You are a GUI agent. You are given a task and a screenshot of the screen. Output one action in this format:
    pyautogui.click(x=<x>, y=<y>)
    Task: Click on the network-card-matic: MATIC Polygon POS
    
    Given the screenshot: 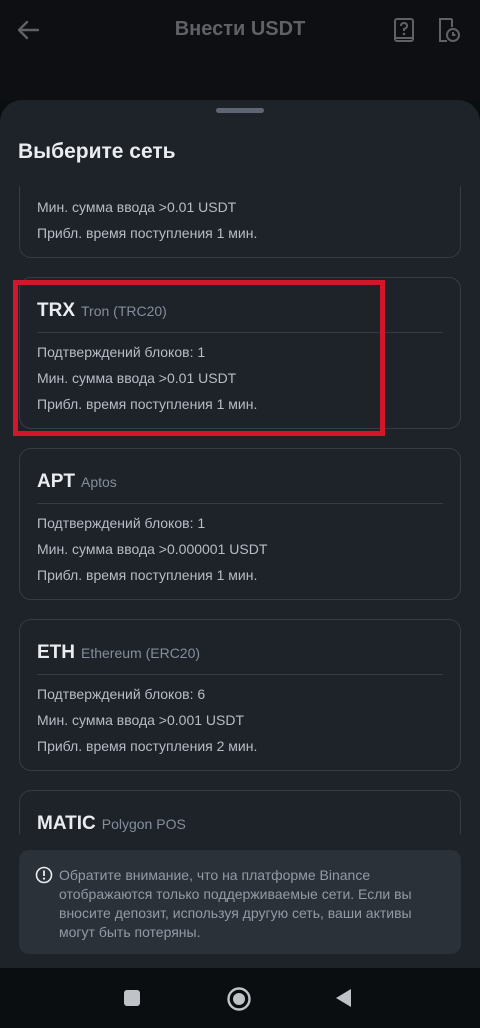 What is the action you would take?
    pyautogui.click(x=240, y=812)
    